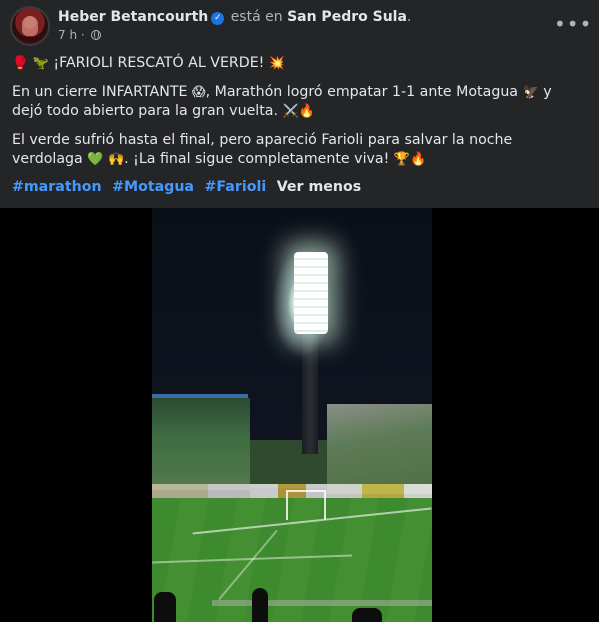 Image resolution: width=599 pixels, height=622 pixels. Describe the element at coordinates (409, 17) in the screenshot. I see `location-period: .` at that location.